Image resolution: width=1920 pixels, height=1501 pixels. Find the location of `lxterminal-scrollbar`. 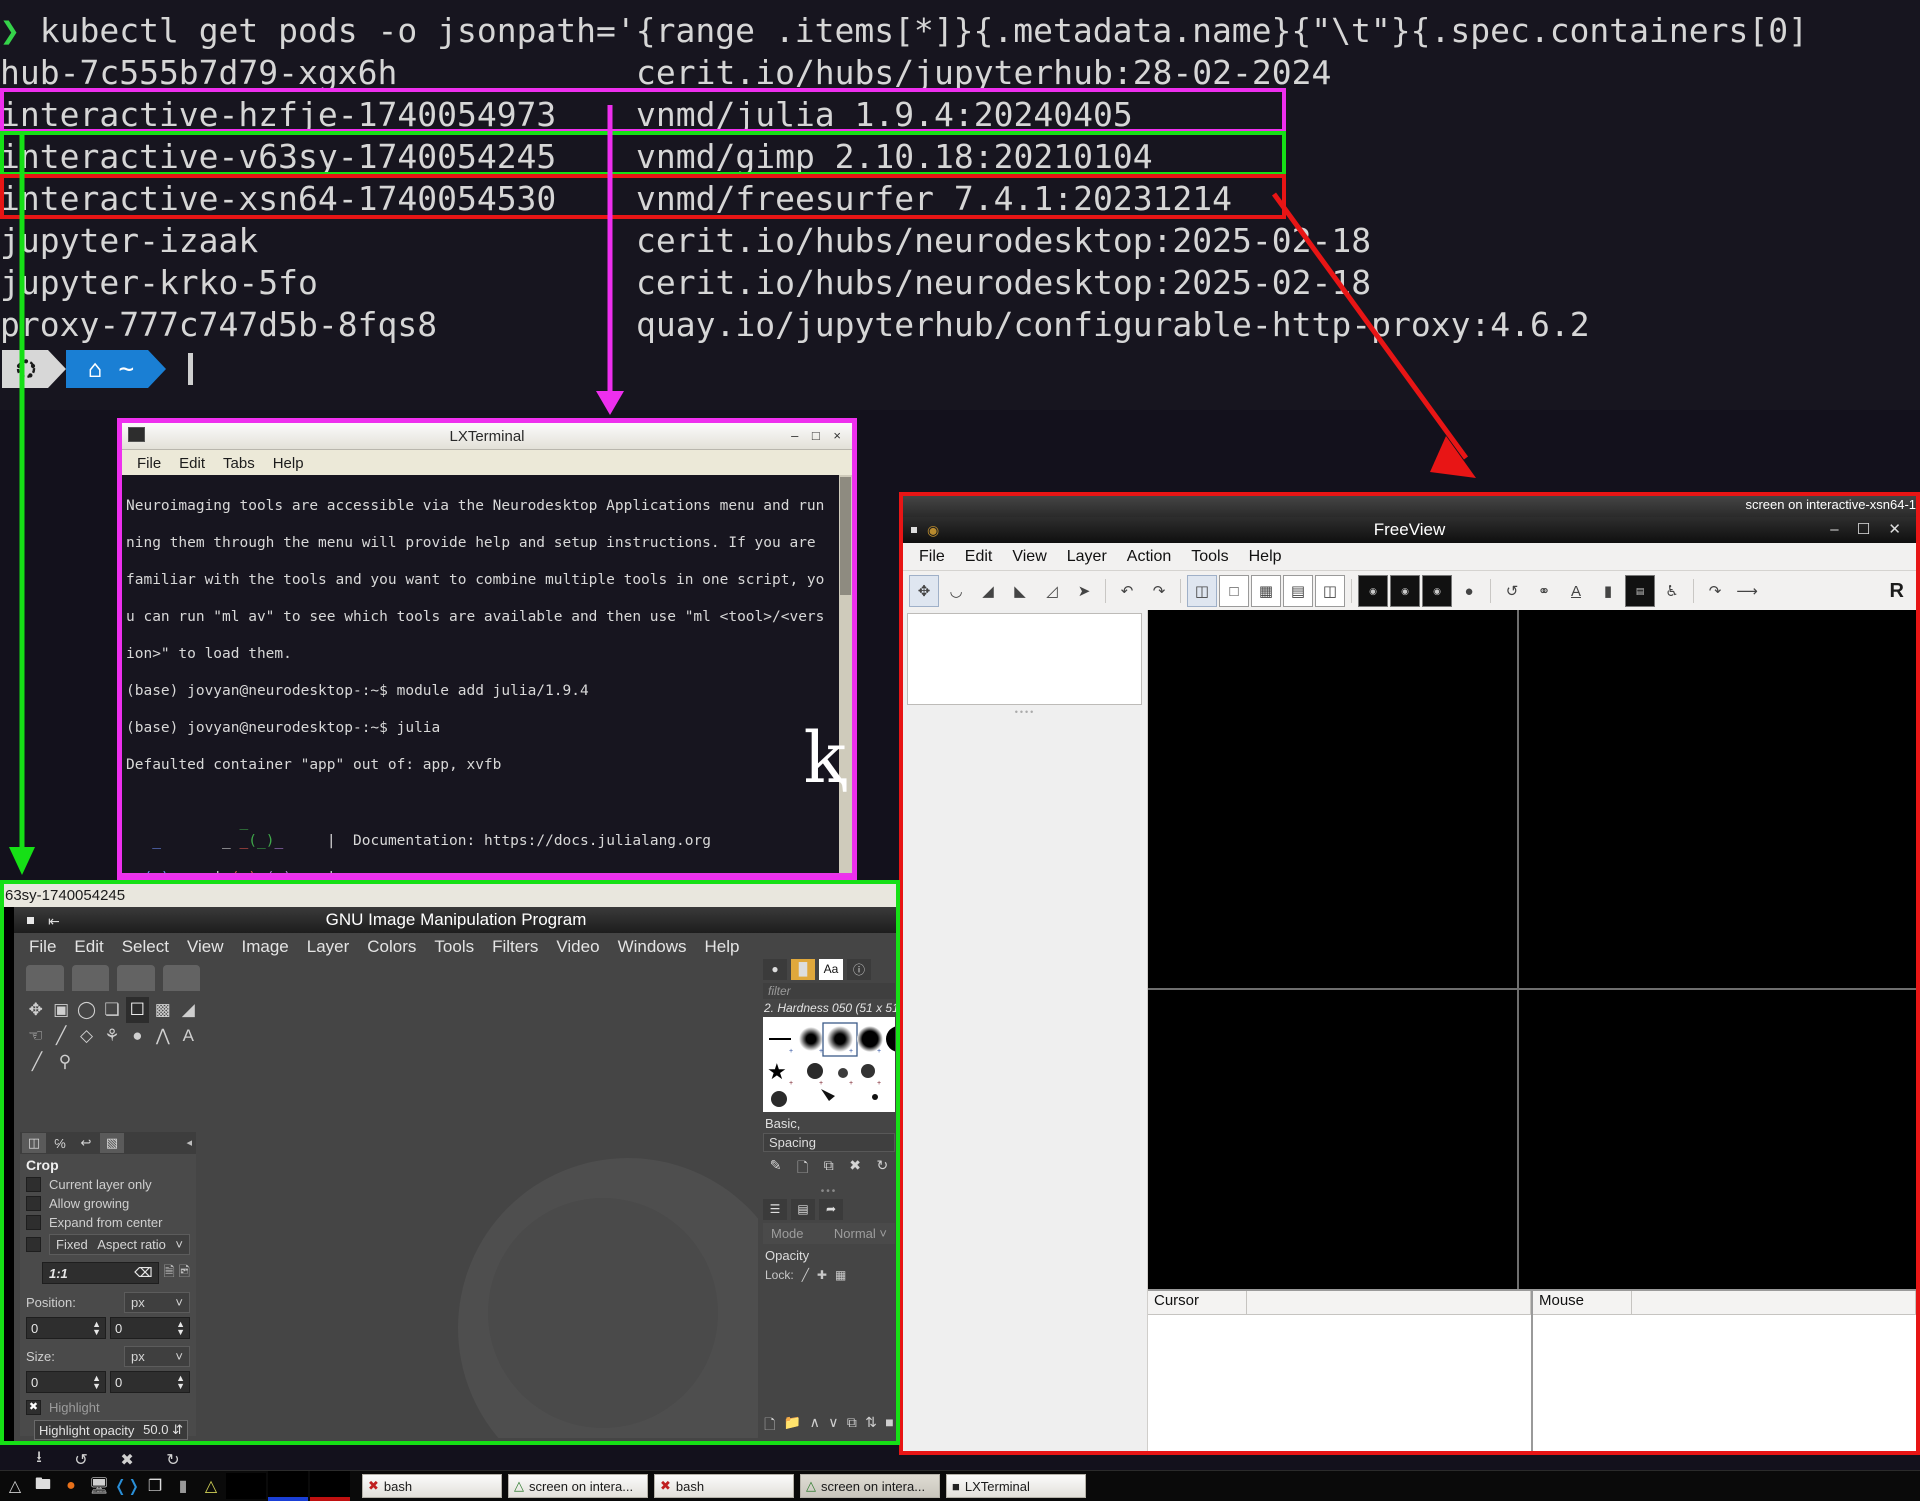

lxterminal-scrollbar is located at coordinates (845, 674).